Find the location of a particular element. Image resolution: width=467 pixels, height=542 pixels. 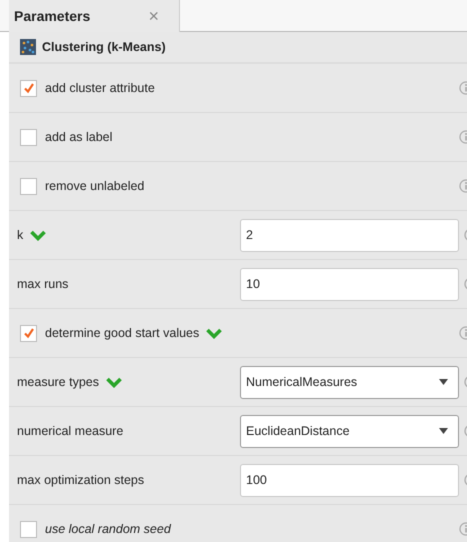

cluster-icon is located at coordinates (28, 47).